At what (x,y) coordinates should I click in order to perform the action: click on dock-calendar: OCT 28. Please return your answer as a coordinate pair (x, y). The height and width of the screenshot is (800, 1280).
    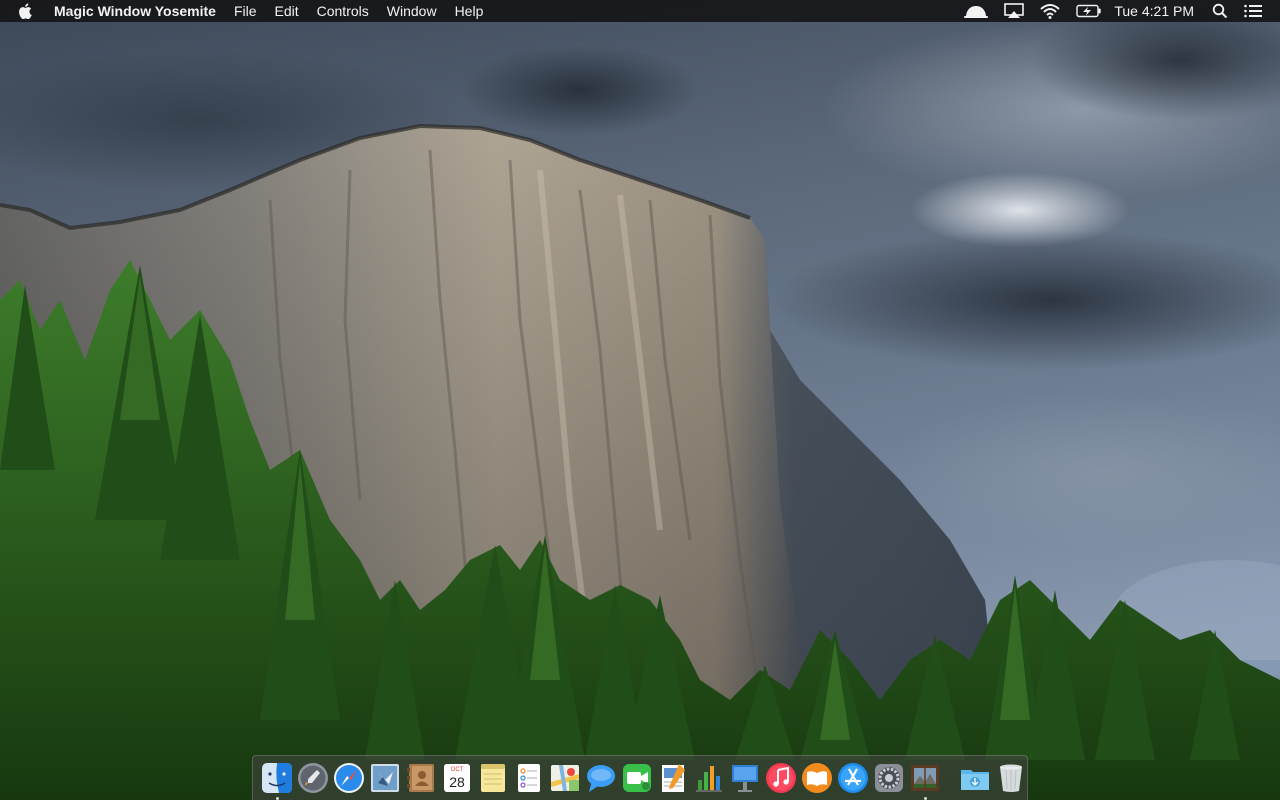
    Looking at the image, I should click on (457, 778).